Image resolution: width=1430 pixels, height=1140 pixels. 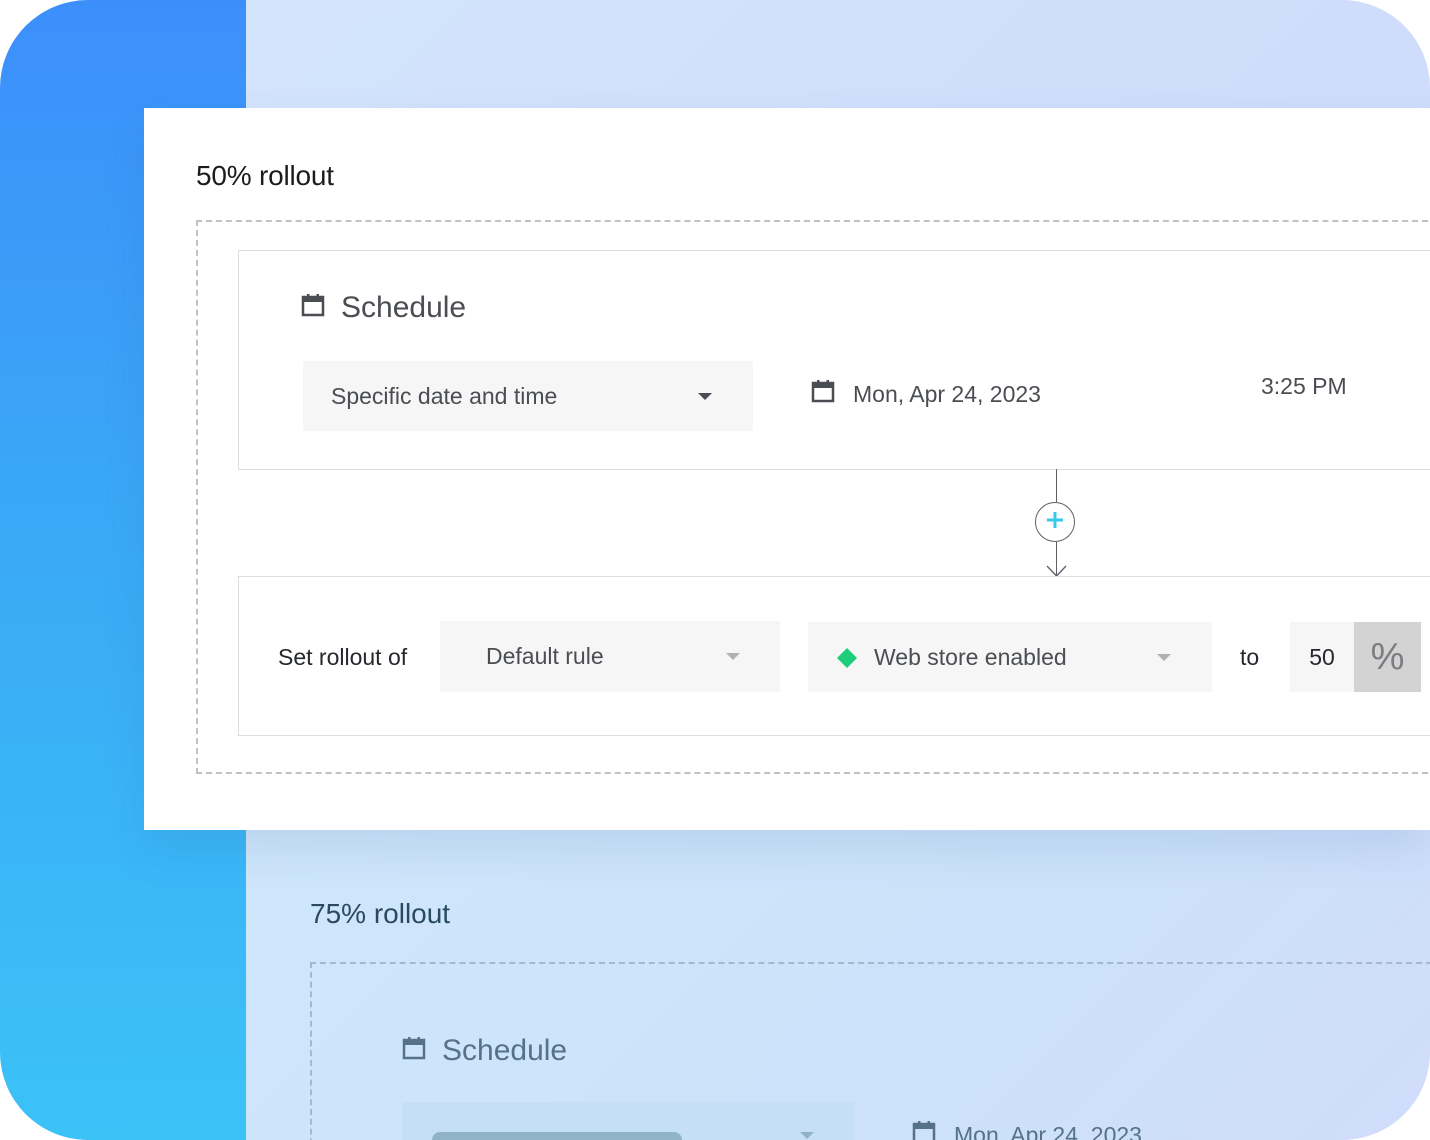 I want to click on select-value: Web store enabled, so click(x=970, y=656).